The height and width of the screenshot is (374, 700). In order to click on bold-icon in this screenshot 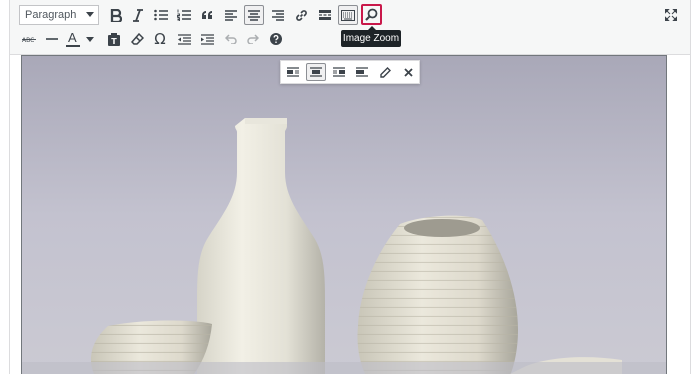, I will do `click(116, 15)`.